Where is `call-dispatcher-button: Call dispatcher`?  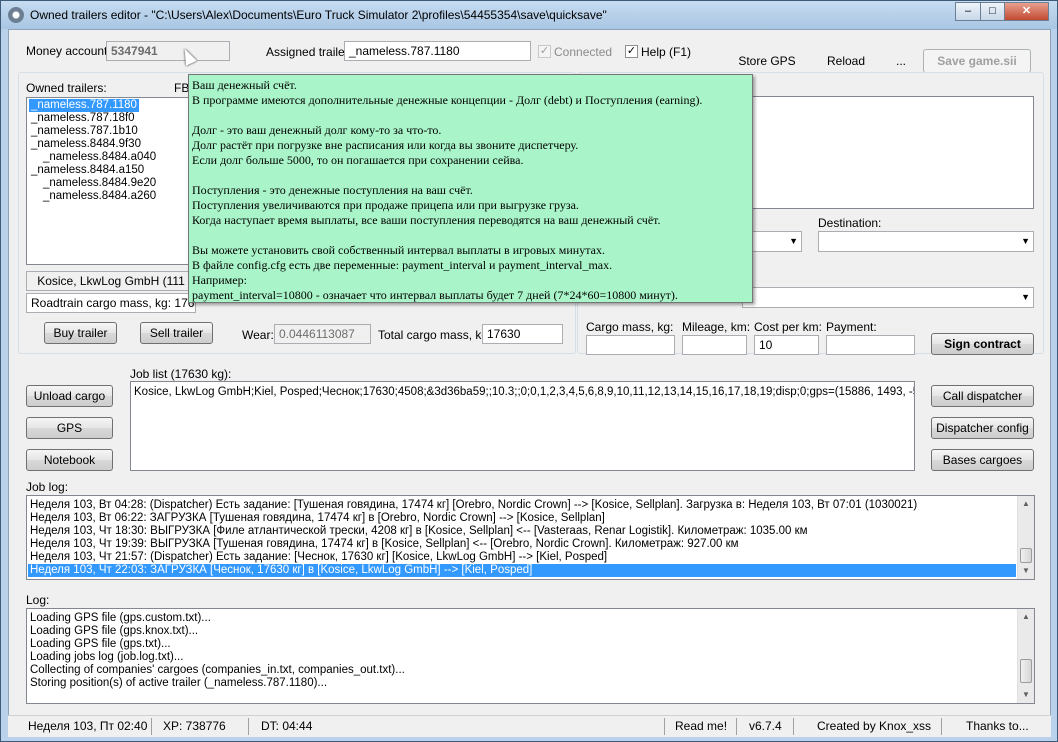
call-dispatcher-button: Call dispatcher is located at coordinates (982, 396).